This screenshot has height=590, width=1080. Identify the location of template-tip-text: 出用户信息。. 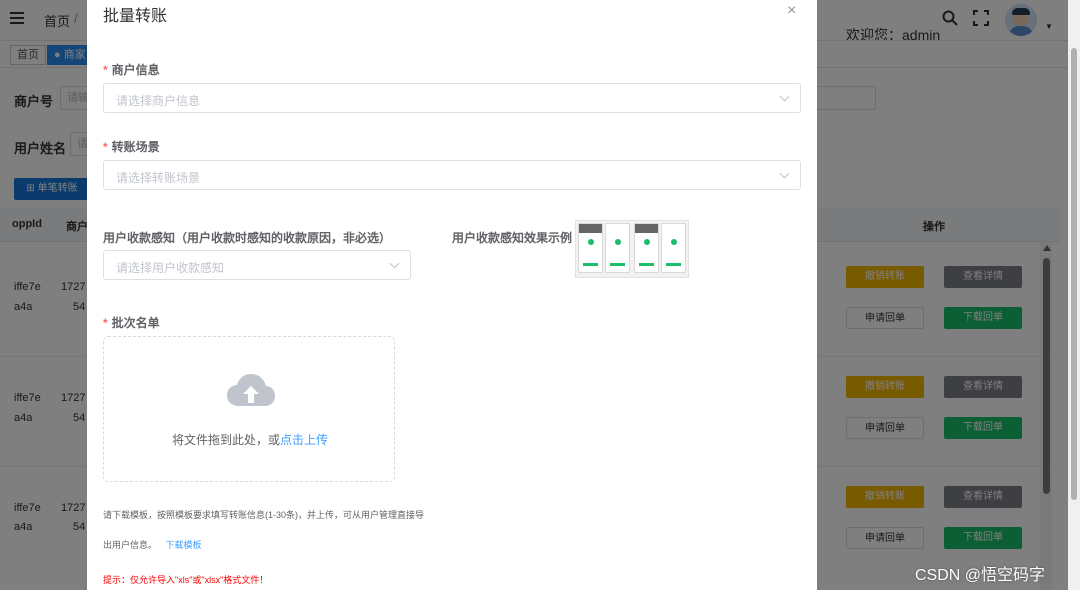
(130, 545).